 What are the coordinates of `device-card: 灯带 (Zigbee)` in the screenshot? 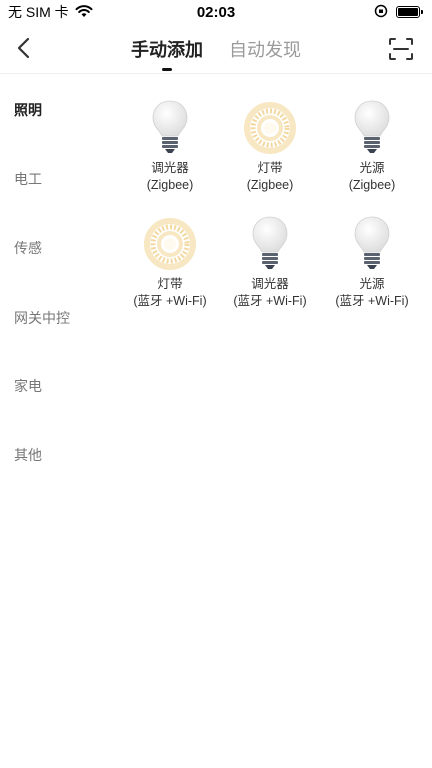 It's located at (270, 146).